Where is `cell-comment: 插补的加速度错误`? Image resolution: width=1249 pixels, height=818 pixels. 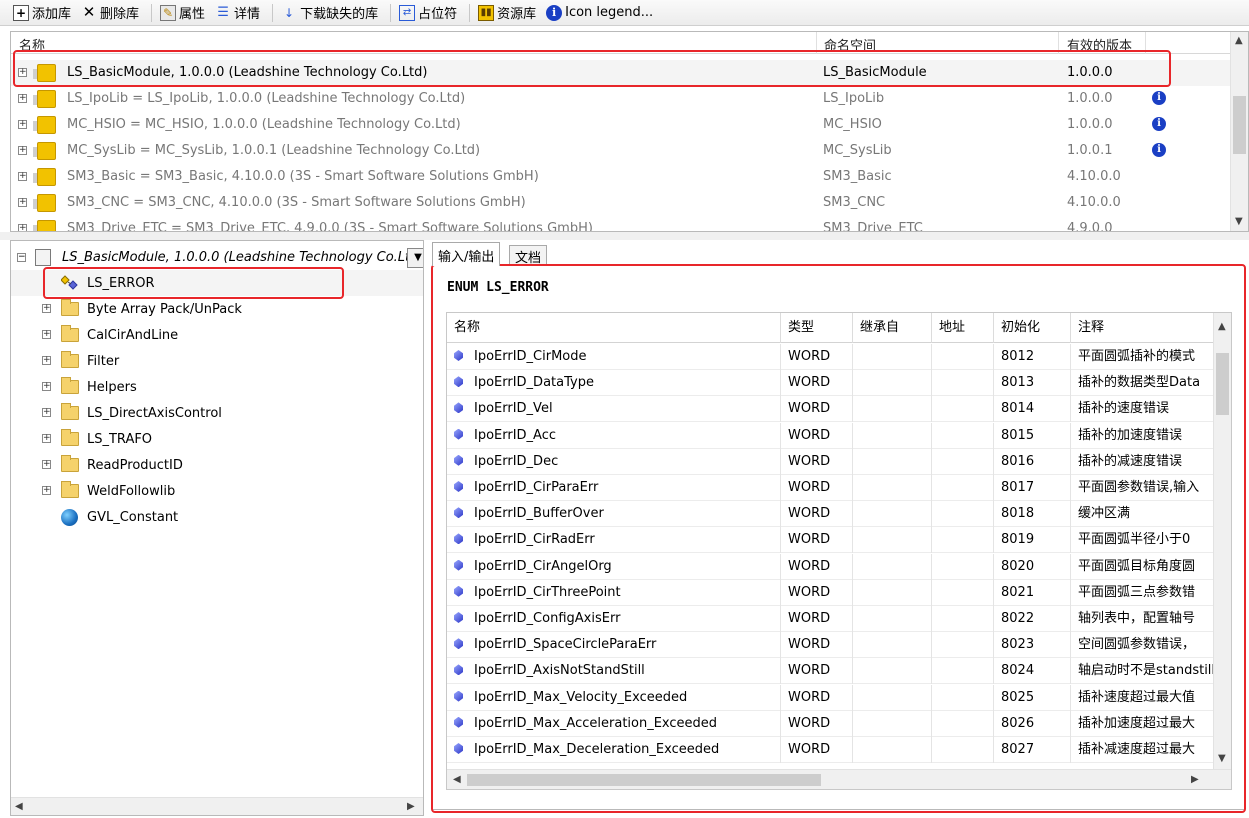
cell-comment: 插补的加速度错误 is located at coordinates (1143, 436).